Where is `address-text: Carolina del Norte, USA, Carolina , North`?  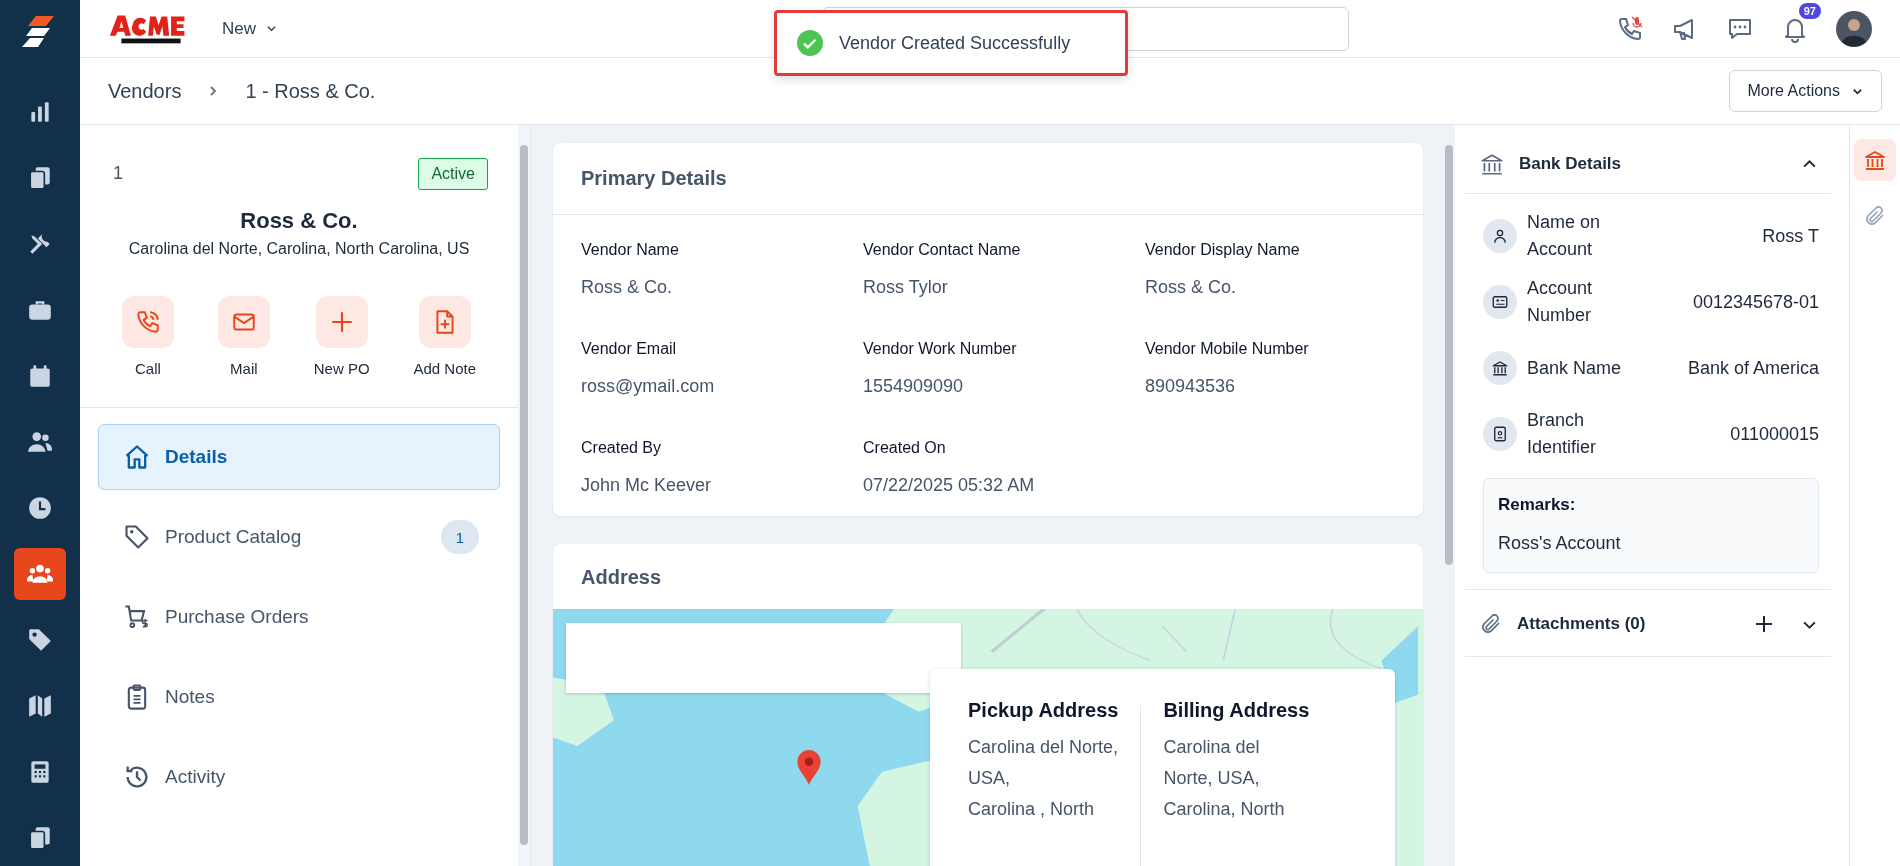
address-text: Carolina del Norte, USA, Carolina , North is located at coordinates (1043, 778).